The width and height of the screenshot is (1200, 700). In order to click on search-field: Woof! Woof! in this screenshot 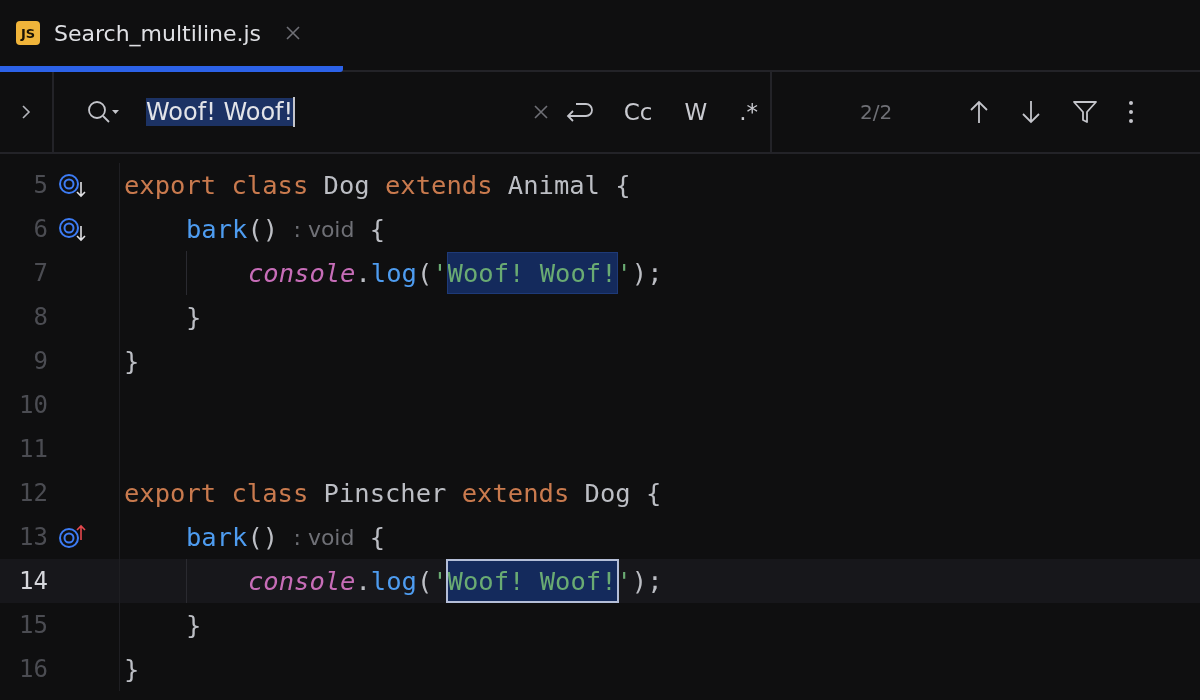, I will do `click(332, 112)`.